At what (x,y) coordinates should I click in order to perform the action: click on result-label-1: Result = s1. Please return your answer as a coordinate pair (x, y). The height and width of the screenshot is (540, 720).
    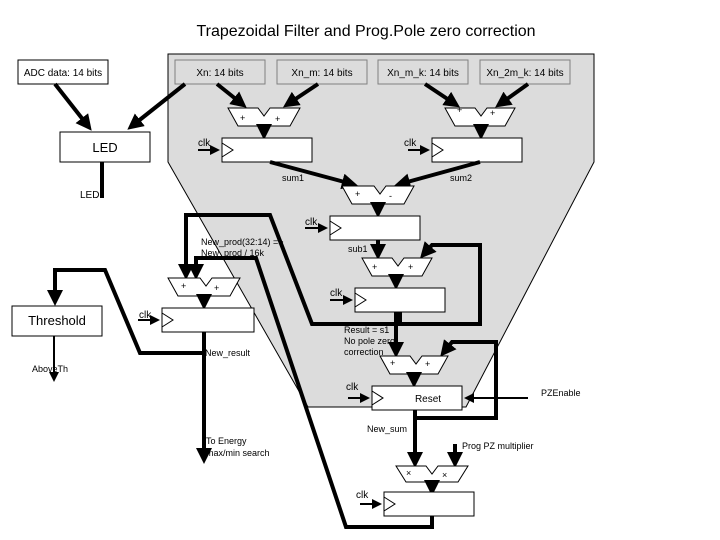
    Looking at the image, I should click on (366, 330).